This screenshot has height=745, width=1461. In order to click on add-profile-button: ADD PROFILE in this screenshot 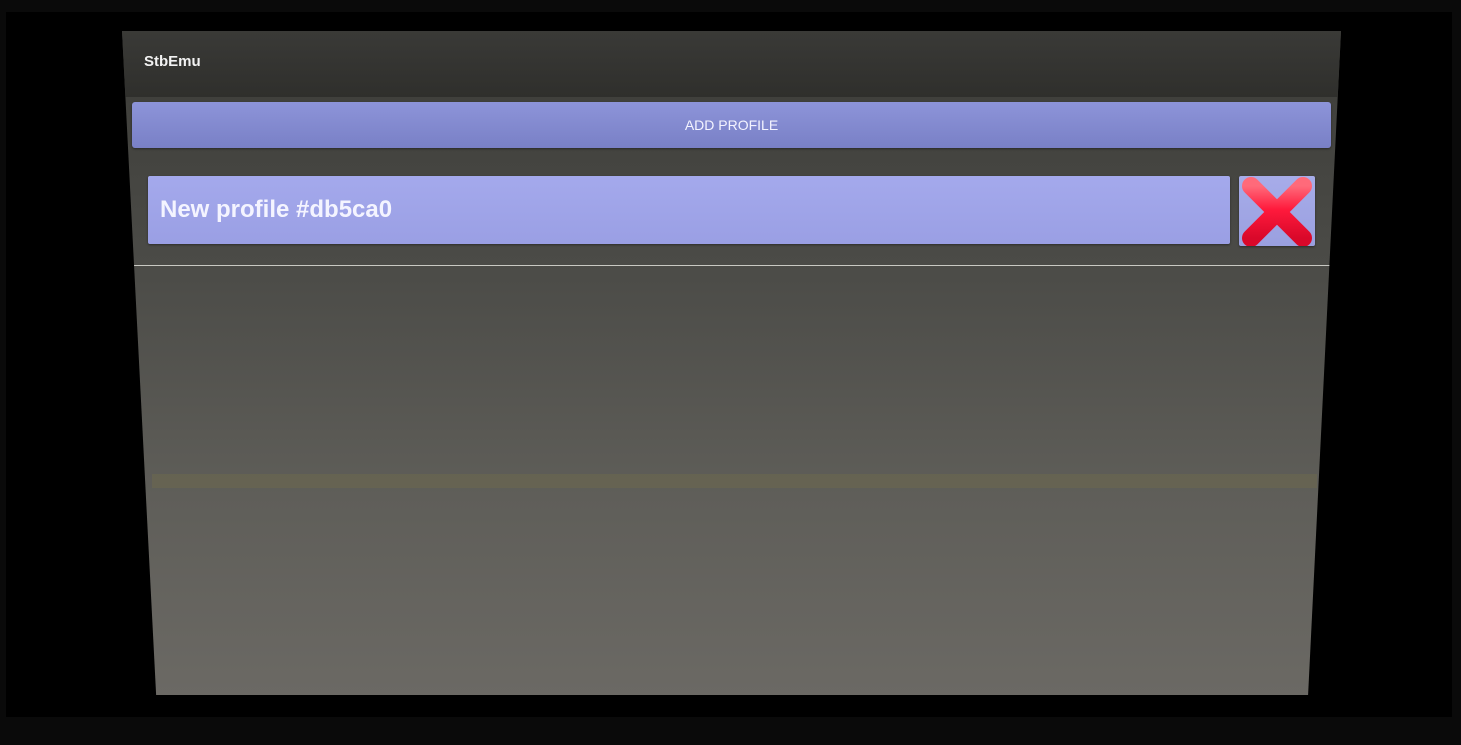, I will do `click(731, 125)`.